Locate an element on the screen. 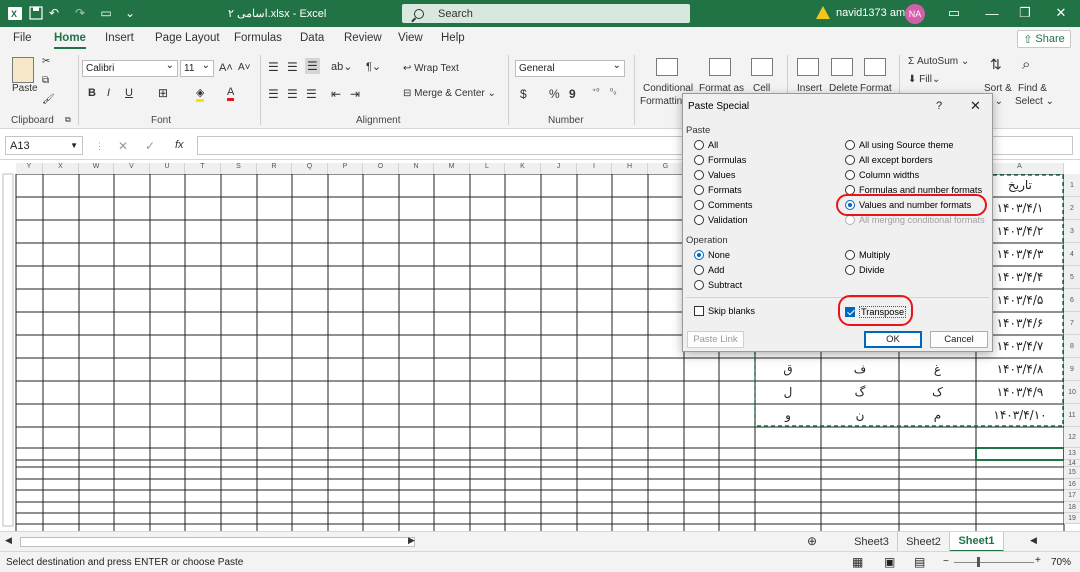 The width and height of the screenshot is (1080, 572). column-header: H is located at coordinates (630, 168).